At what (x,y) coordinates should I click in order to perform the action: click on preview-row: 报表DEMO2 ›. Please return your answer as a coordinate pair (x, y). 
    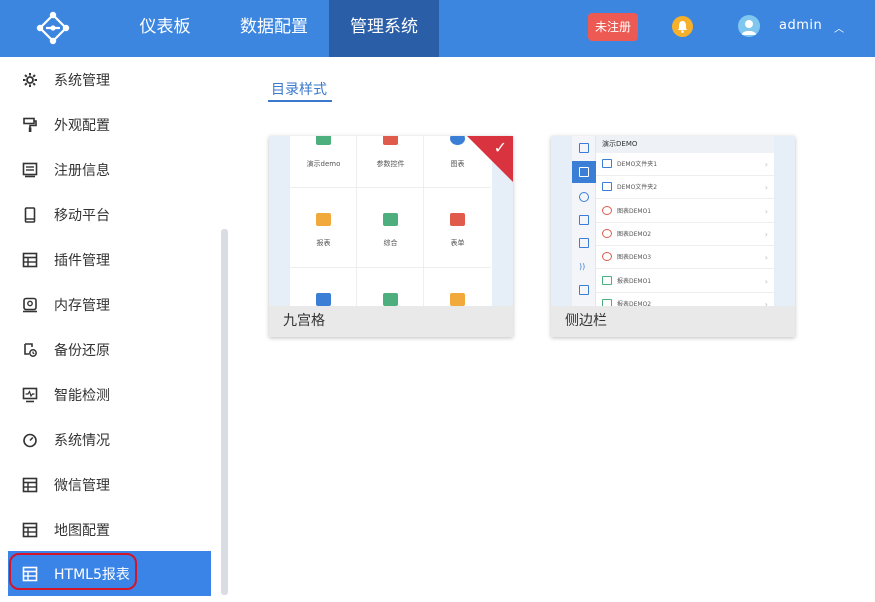
    Looking at the image, I should click on (685, 299).